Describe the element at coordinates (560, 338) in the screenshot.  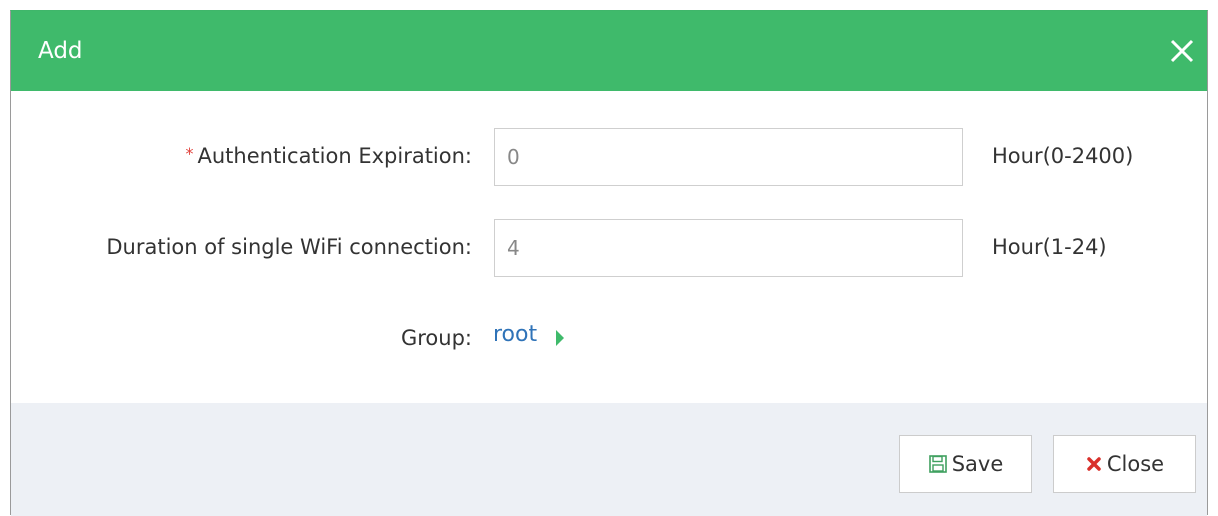
I see `caret-right-icon` at that location.